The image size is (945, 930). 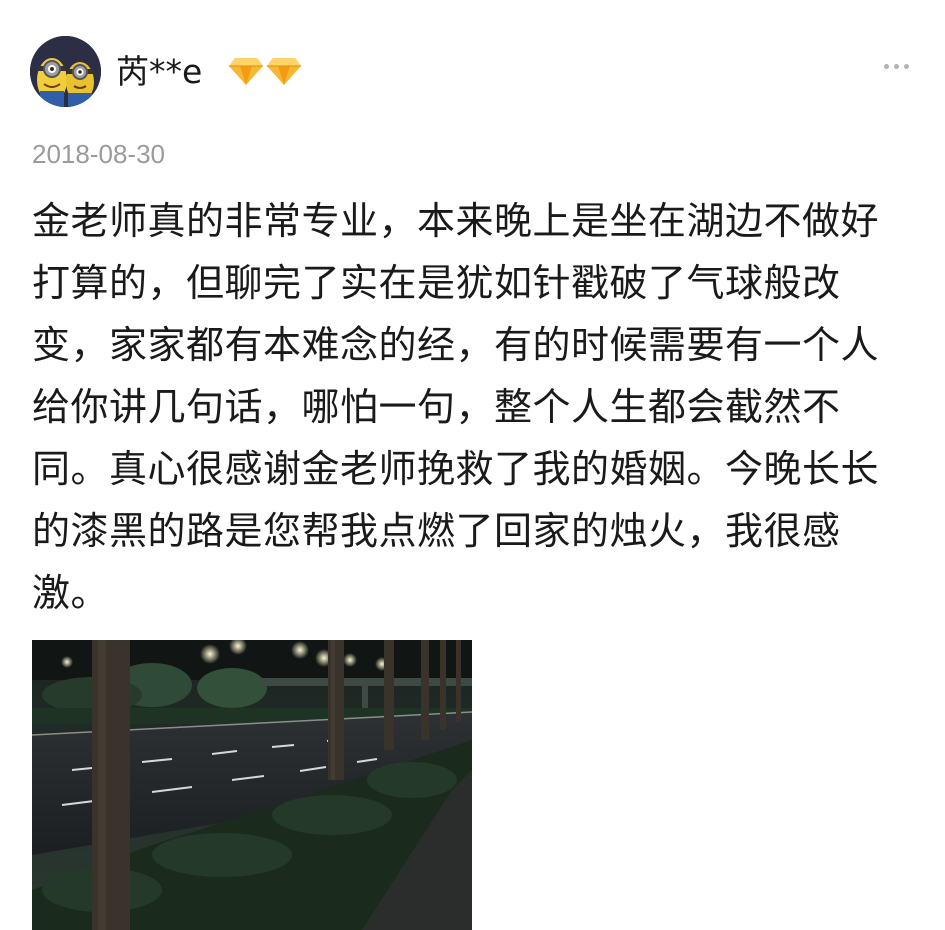 What do you see at coordinates (98, 154) in the screenshot?
I see `post-date: 2018-08-30` at bounding box center [98, 154].